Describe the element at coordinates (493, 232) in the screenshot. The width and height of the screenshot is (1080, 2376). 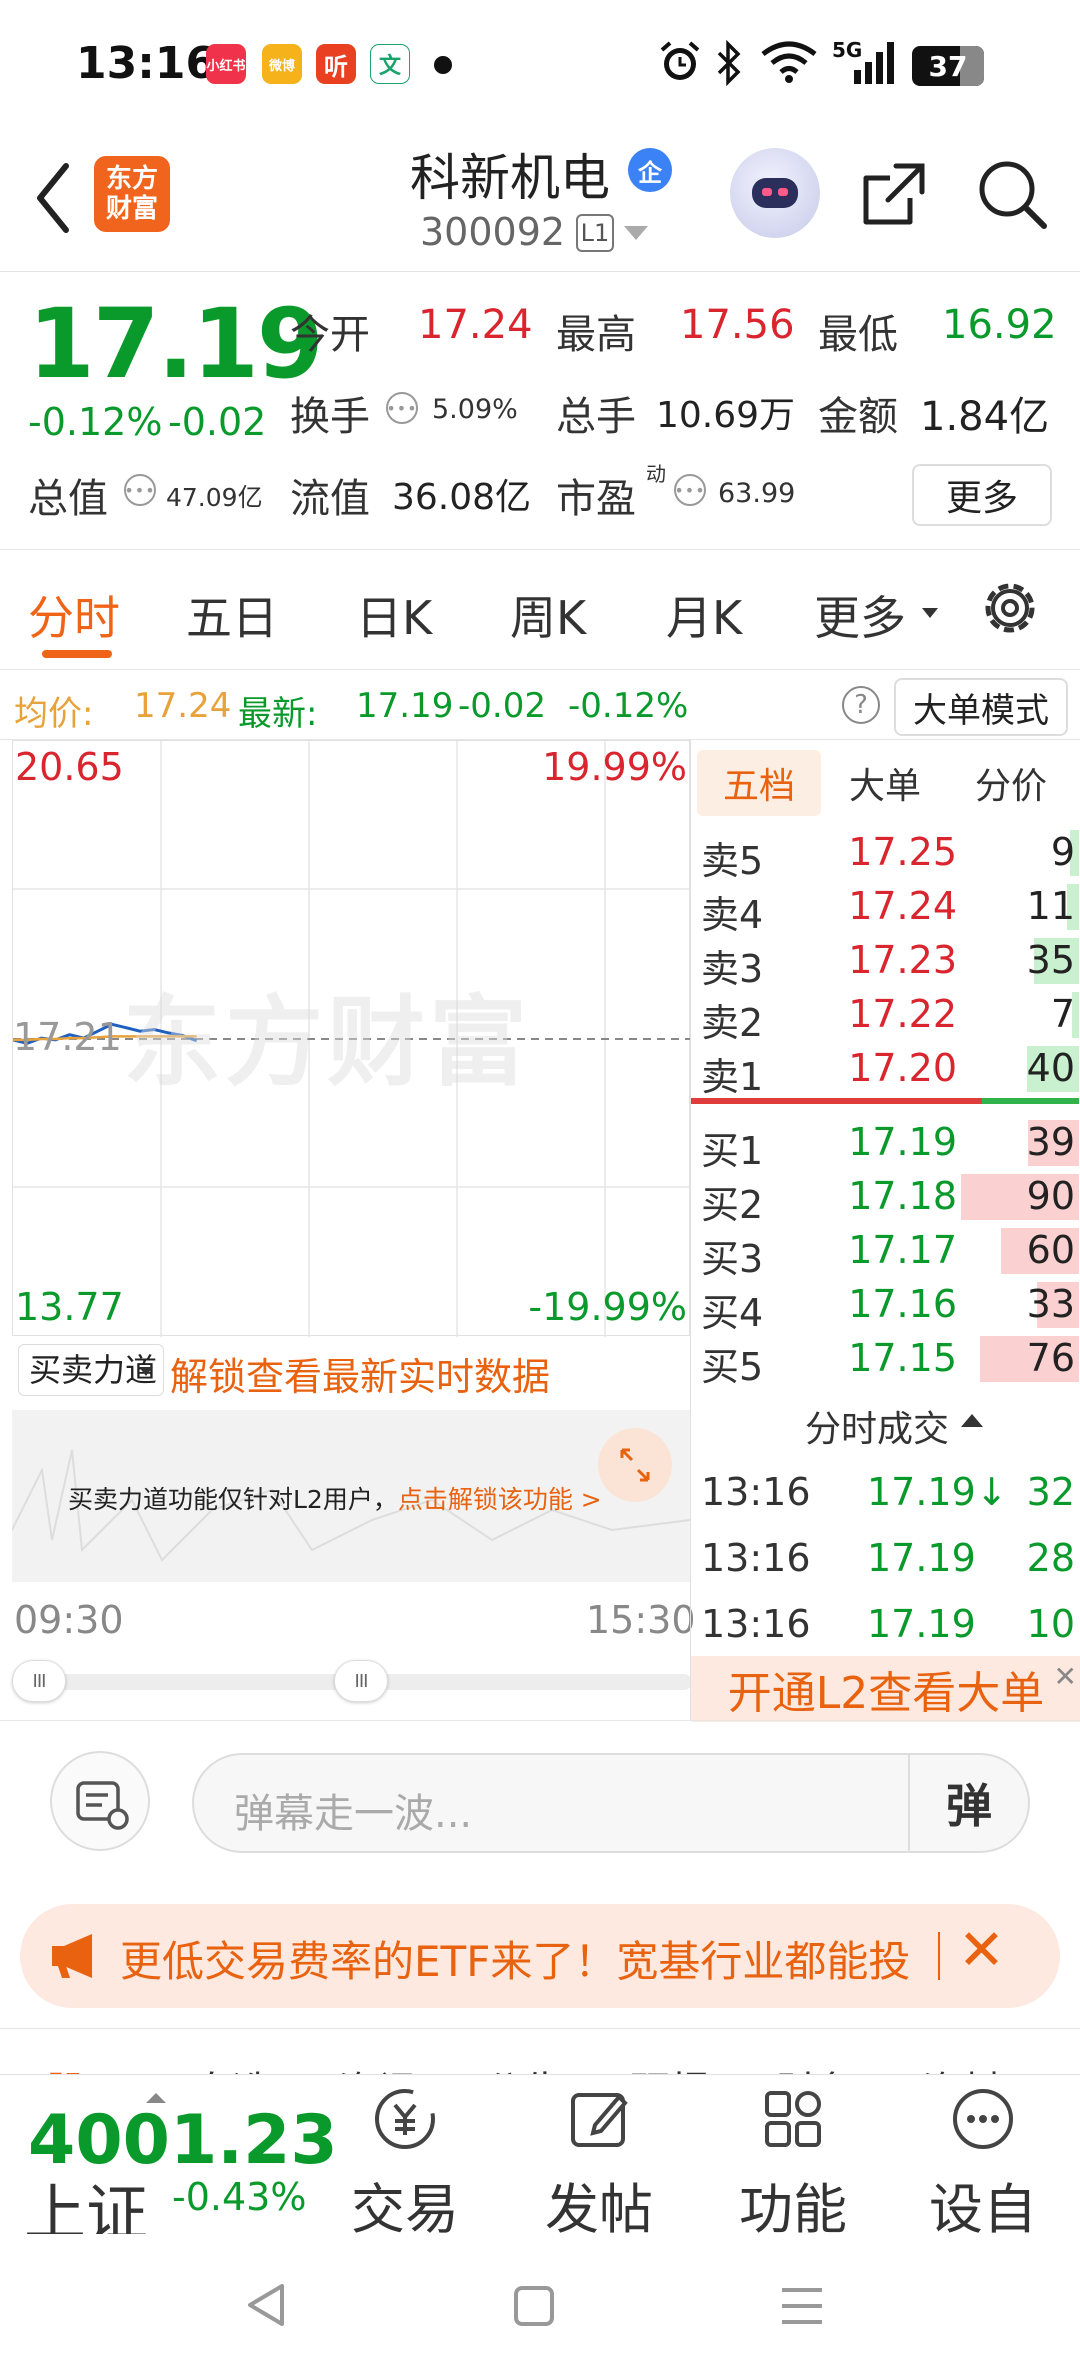
I see `stock-code: 300092` at that location.